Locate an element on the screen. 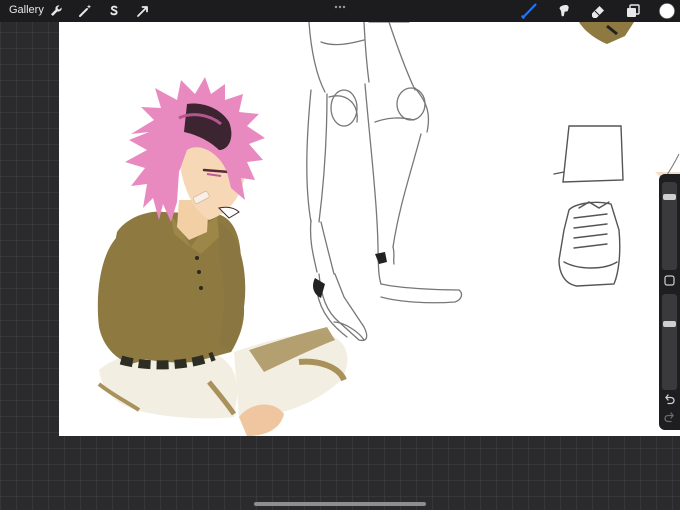  modify-square-icon is located at coordinates (669, 280).